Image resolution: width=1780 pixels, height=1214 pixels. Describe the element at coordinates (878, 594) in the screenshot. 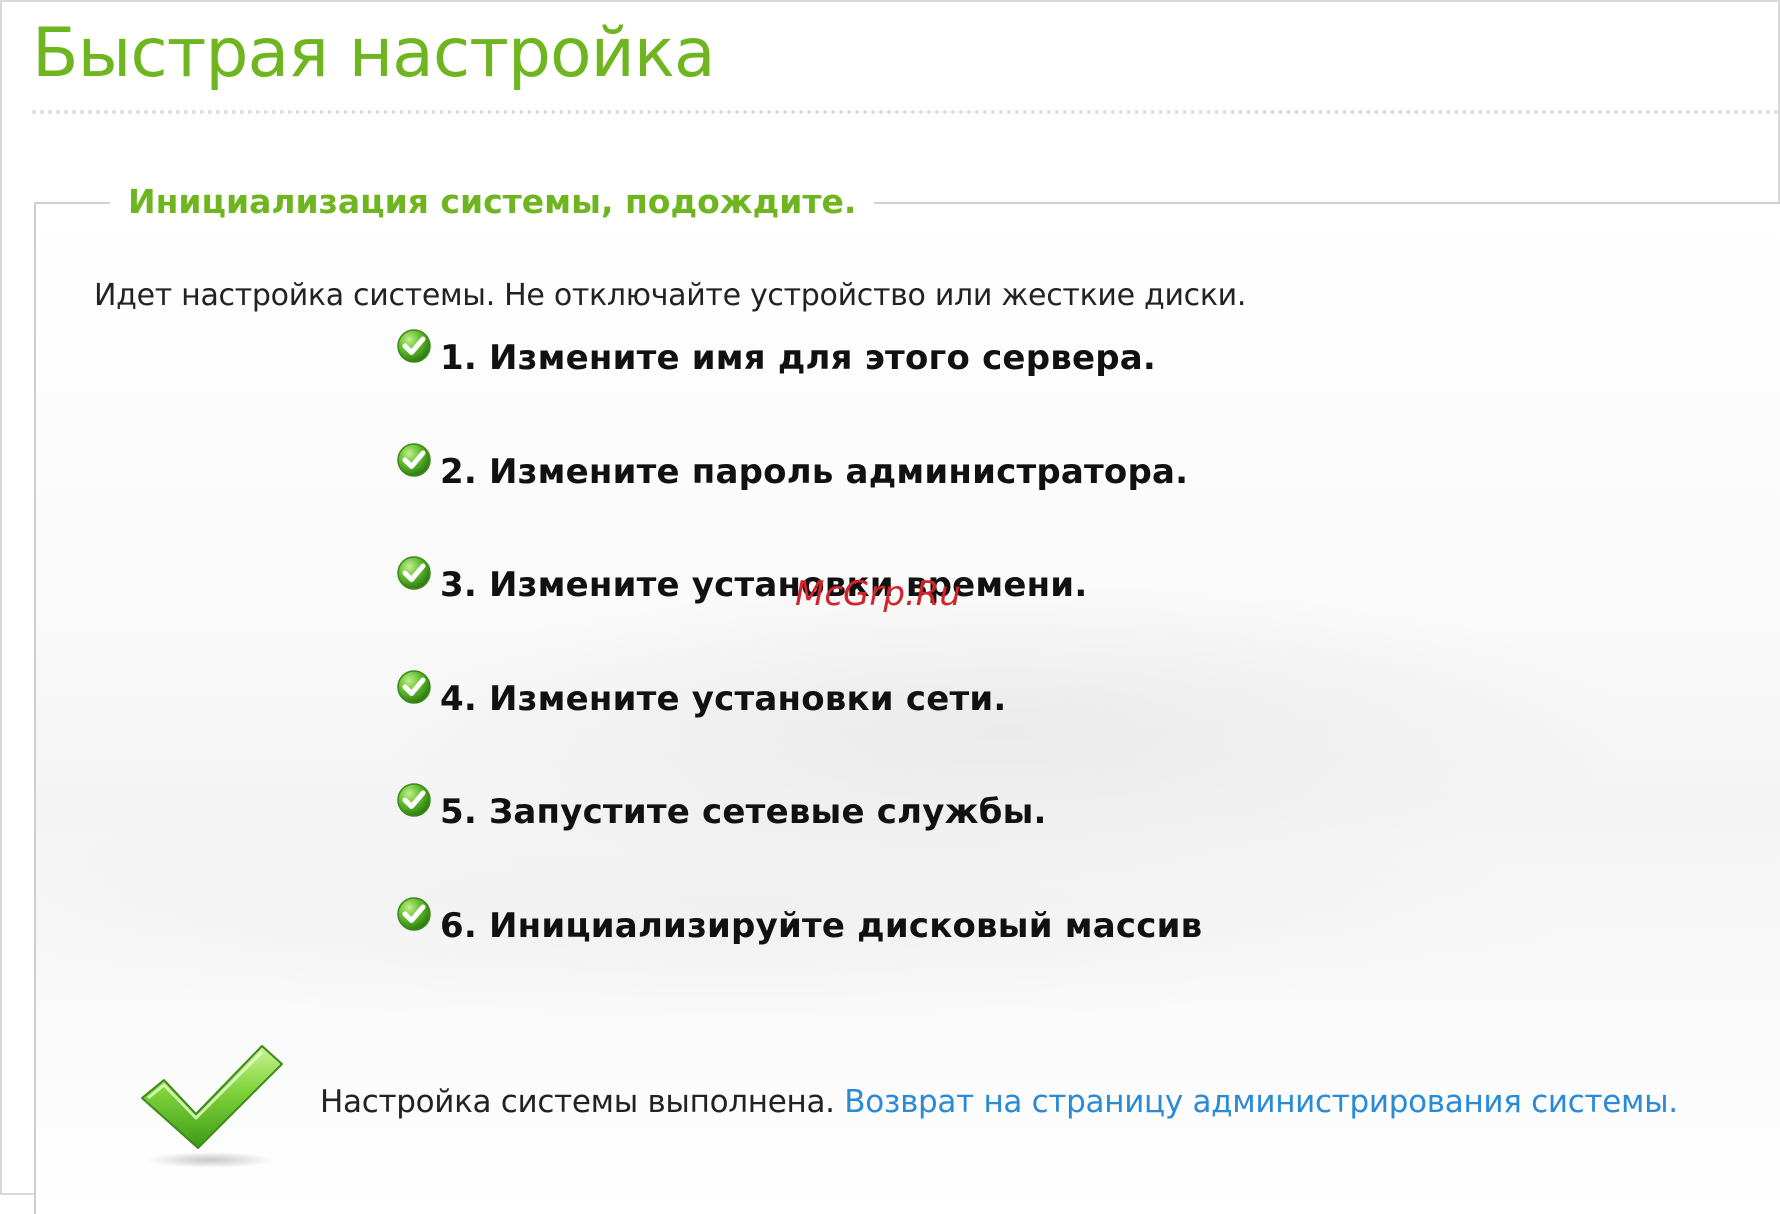

I see `watermark-text: McGrp.Ru` at that location.